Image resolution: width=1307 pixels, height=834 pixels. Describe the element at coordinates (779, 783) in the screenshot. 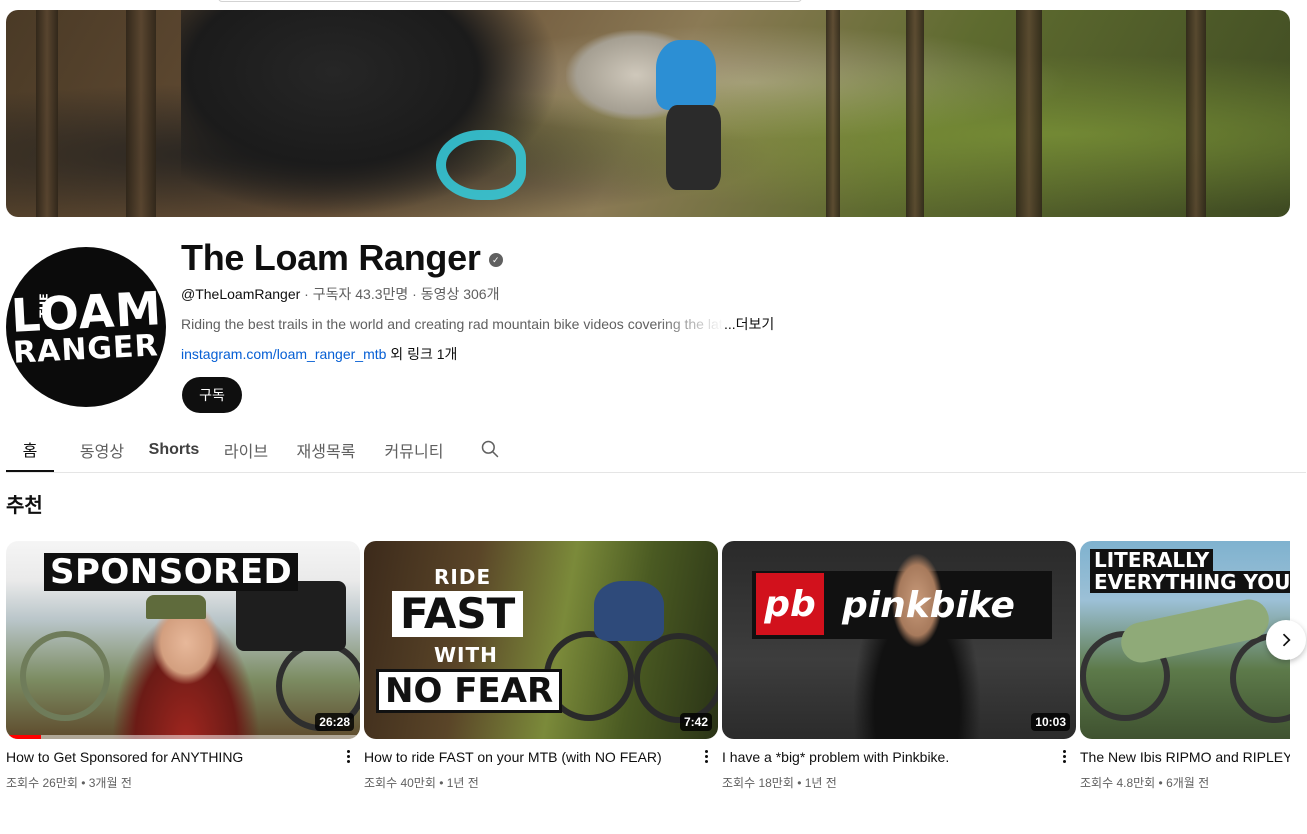

I see `video-meta: 조회수 18만회 • 1년 전` at that location.